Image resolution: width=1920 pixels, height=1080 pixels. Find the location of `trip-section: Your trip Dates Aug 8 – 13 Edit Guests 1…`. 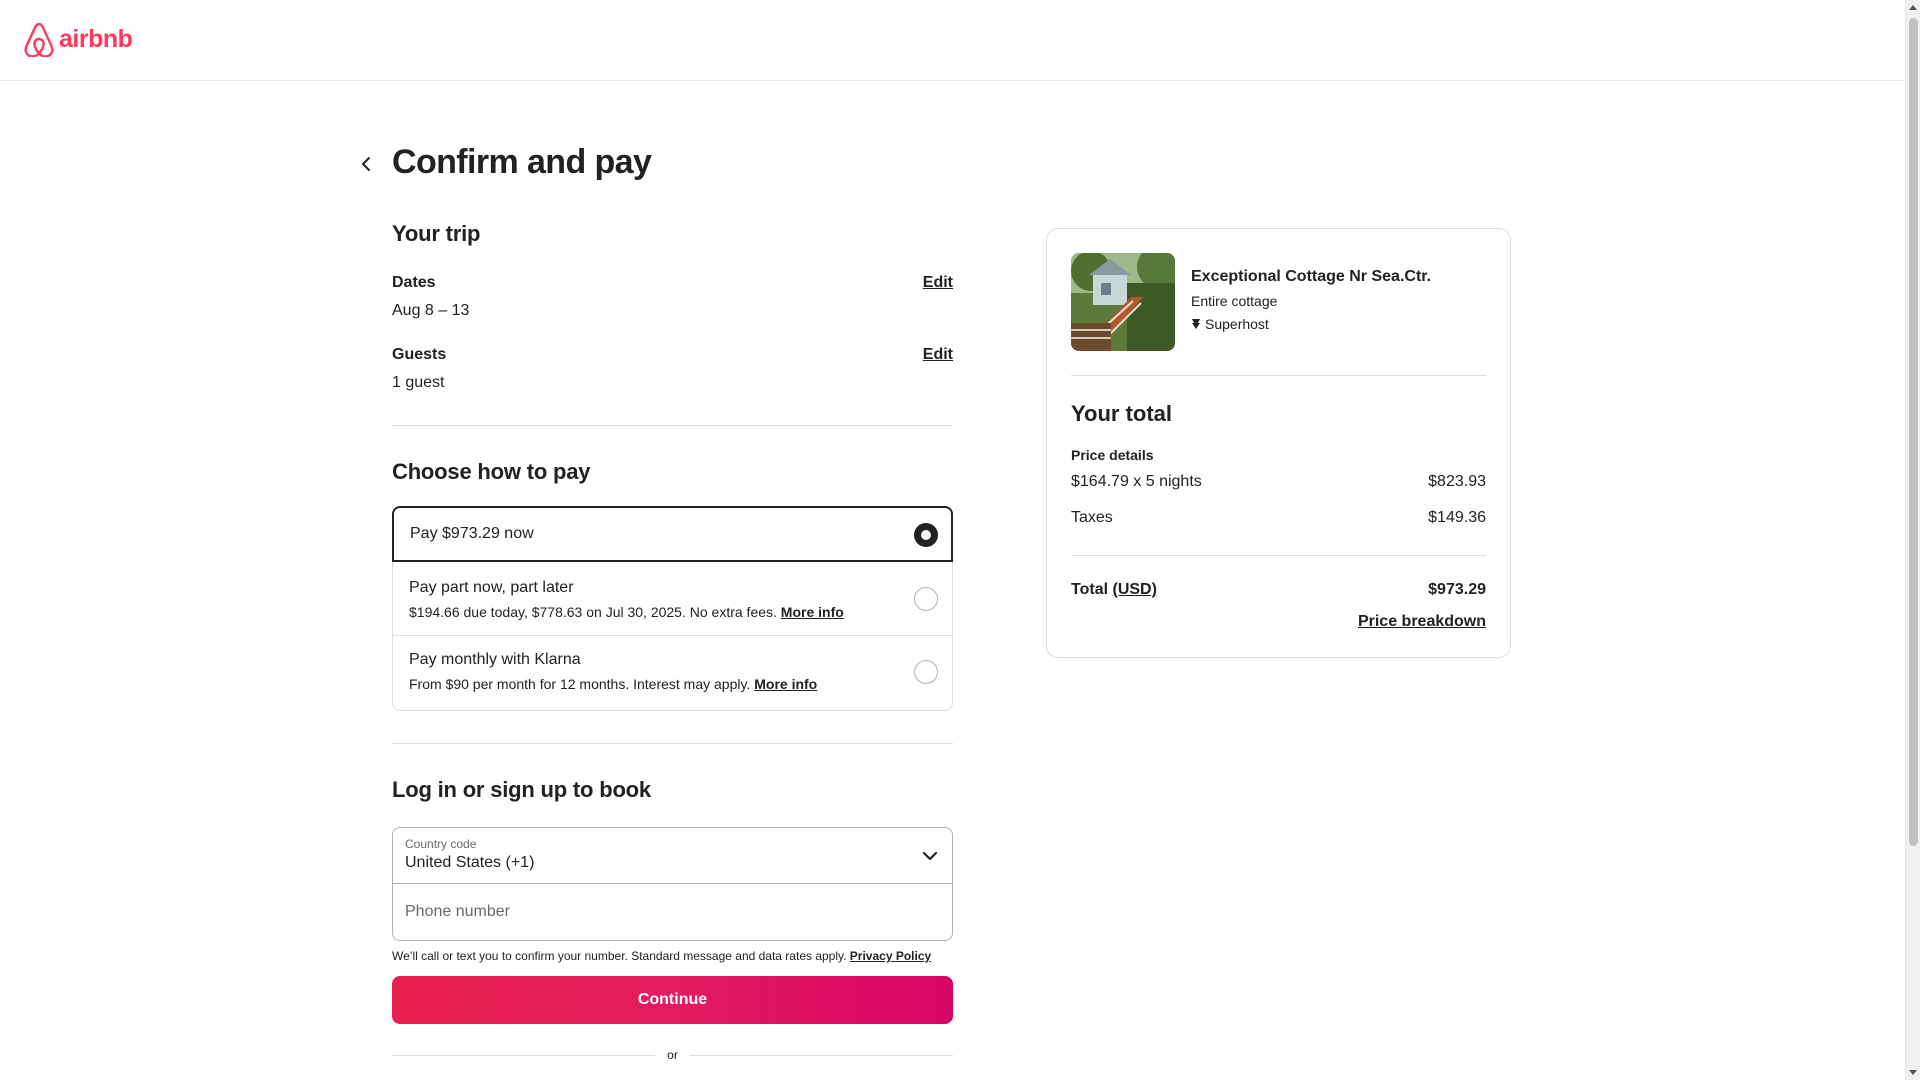

trip-section: Your trip Dates Aug 8 – 13 Edit Guests 1… is located at coordinates (672, 306).